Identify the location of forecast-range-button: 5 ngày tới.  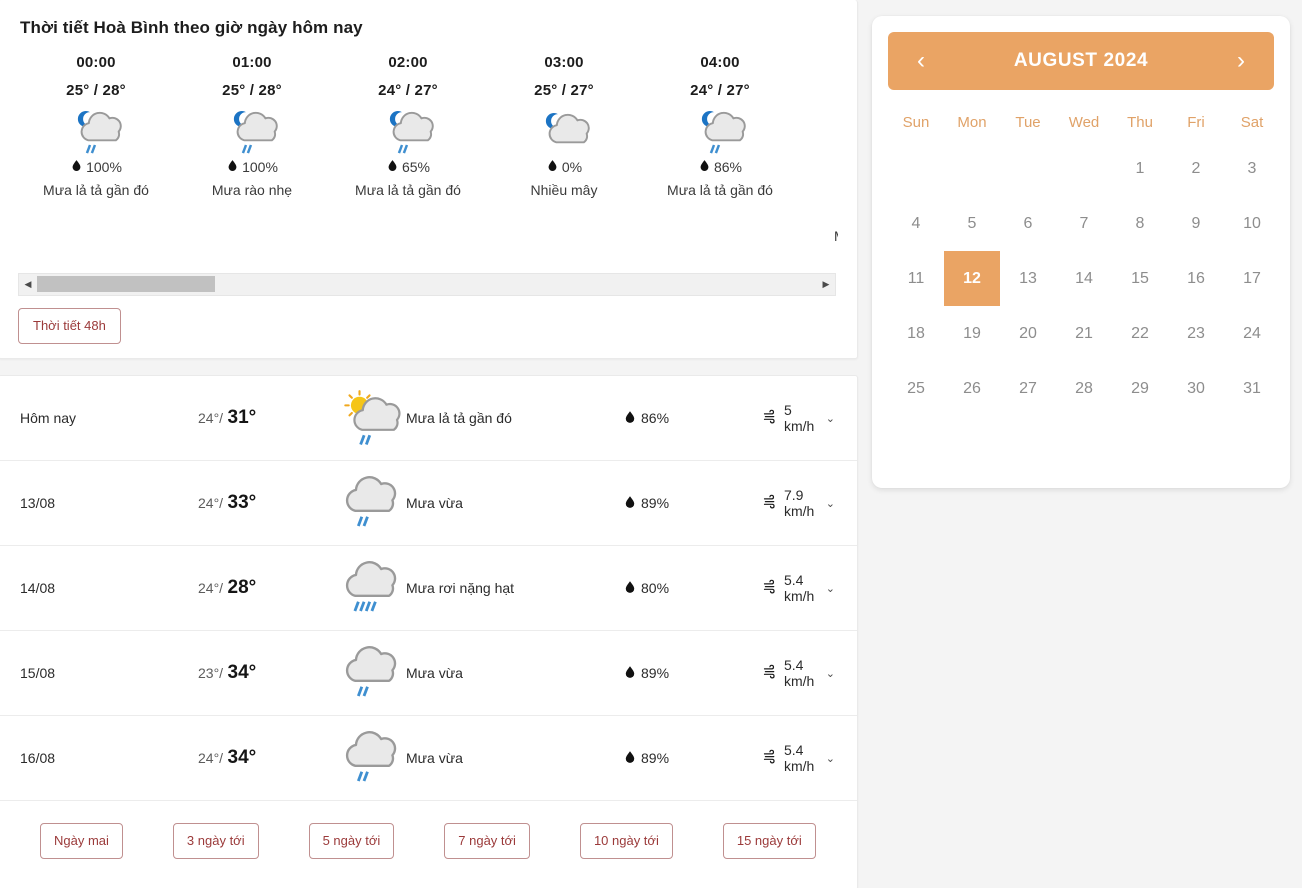
(351, 841).